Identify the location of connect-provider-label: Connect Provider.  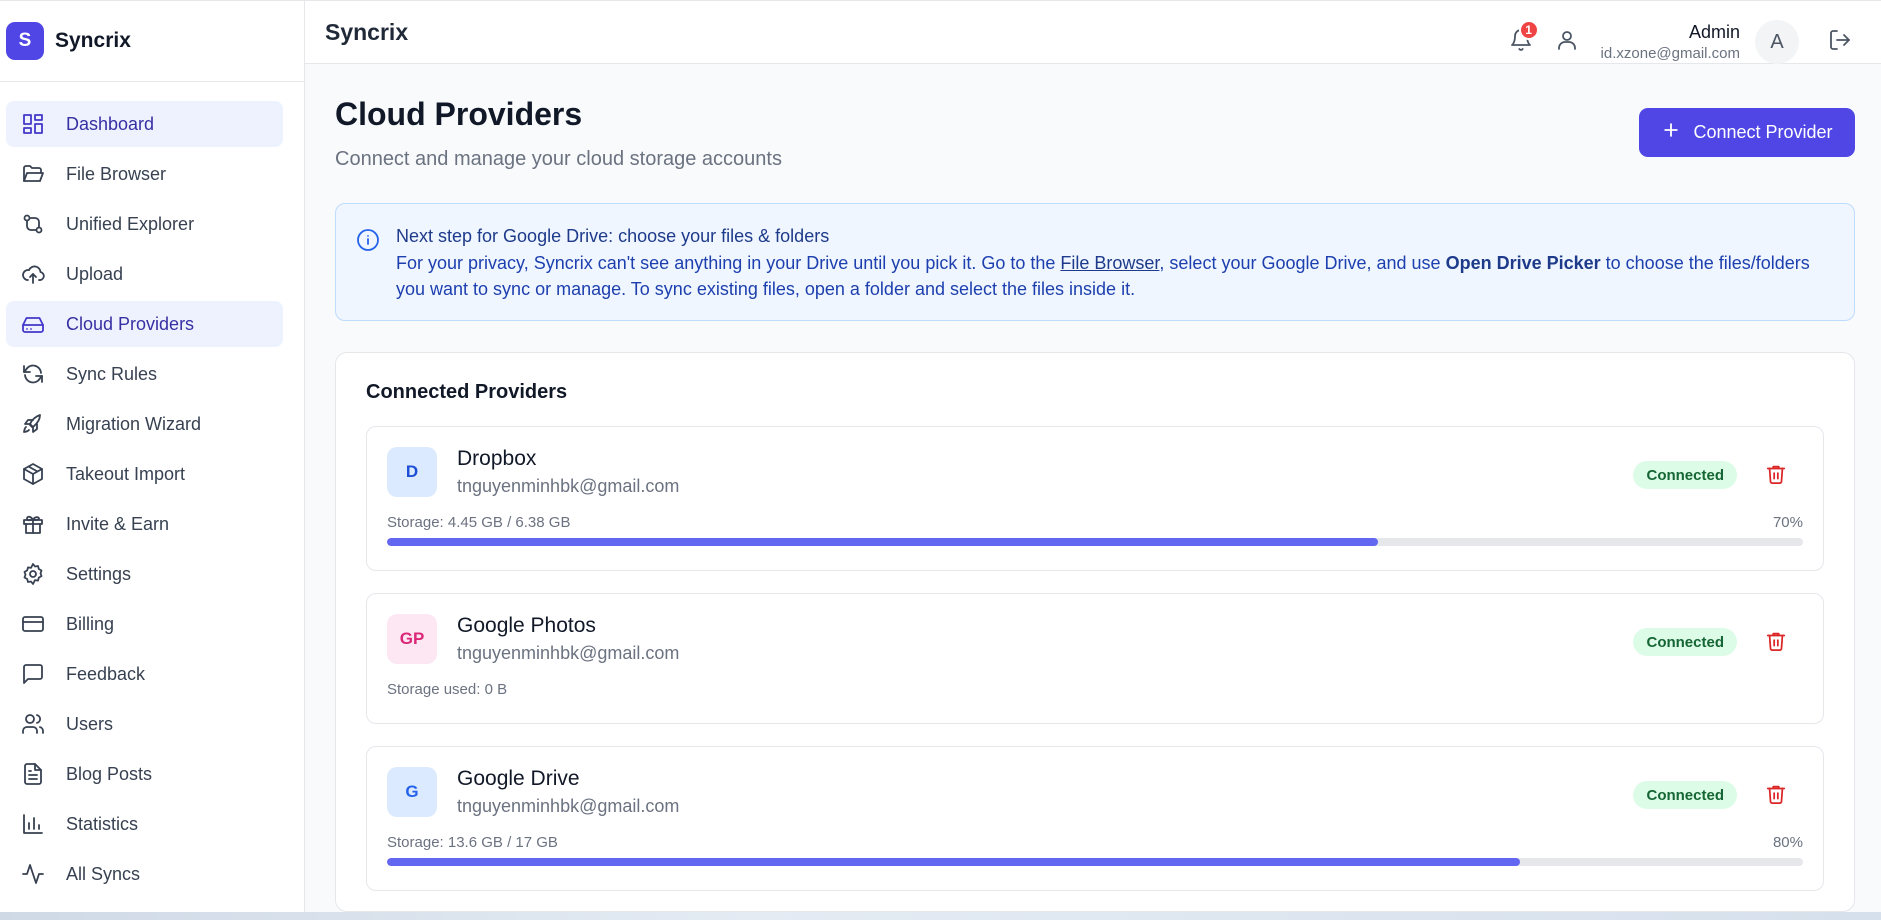
(1763, 132).